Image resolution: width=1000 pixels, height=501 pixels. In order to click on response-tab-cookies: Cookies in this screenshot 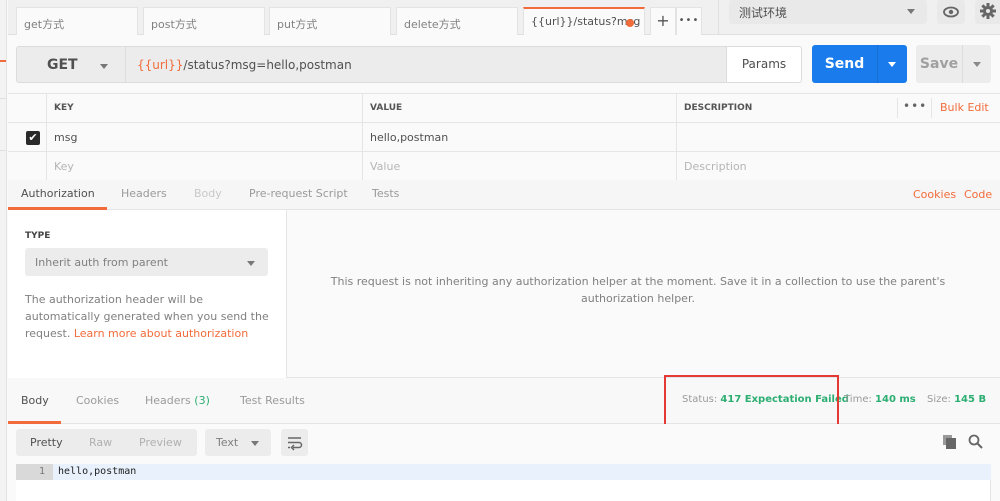, I will do `click(97, 400)`.